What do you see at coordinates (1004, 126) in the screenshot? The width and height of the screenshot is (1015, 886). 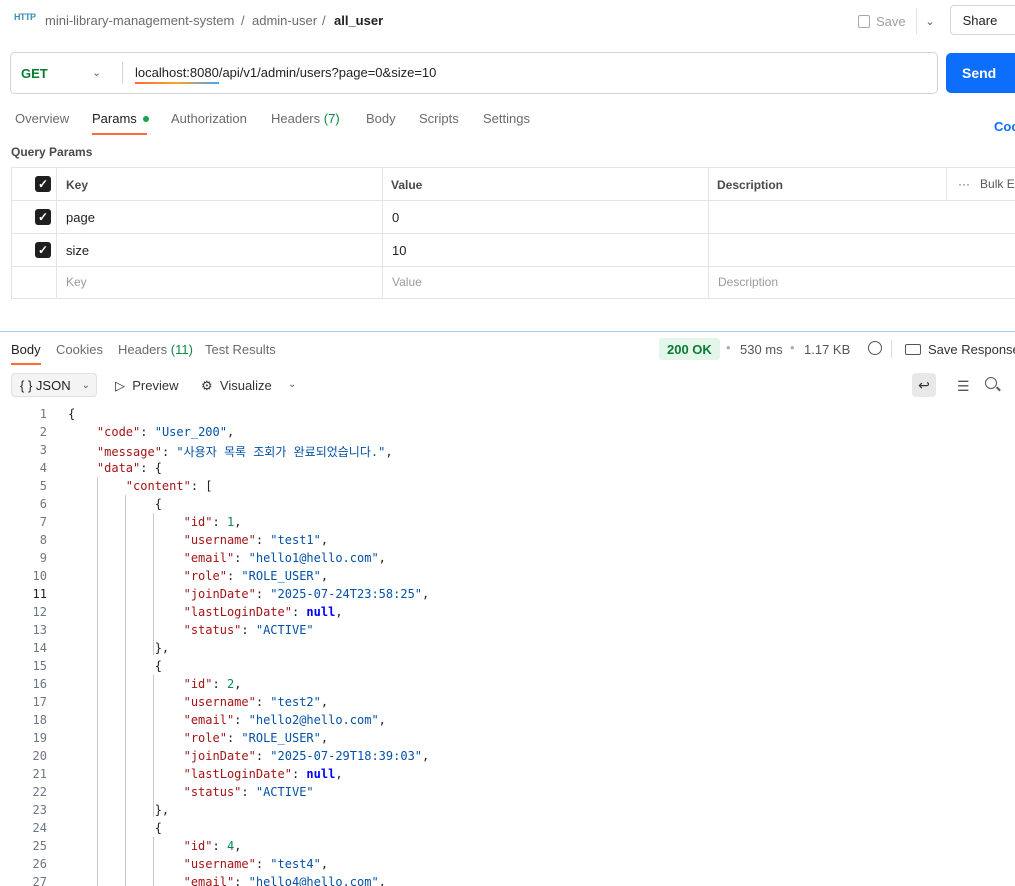 I see `cookies-link: Coo` at bounding box center [1004, 126].